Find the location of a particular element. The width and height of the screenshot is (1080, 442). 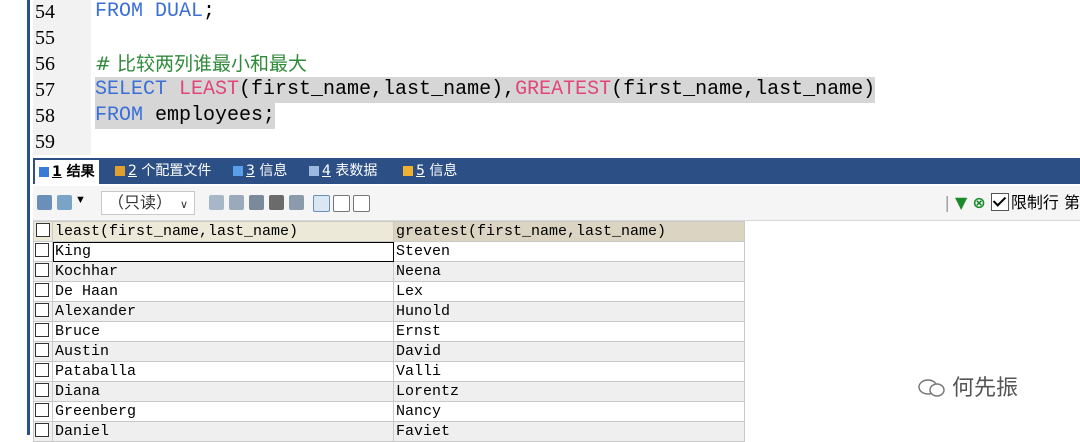

grid-view-icon is located at coordinates (321, 203).